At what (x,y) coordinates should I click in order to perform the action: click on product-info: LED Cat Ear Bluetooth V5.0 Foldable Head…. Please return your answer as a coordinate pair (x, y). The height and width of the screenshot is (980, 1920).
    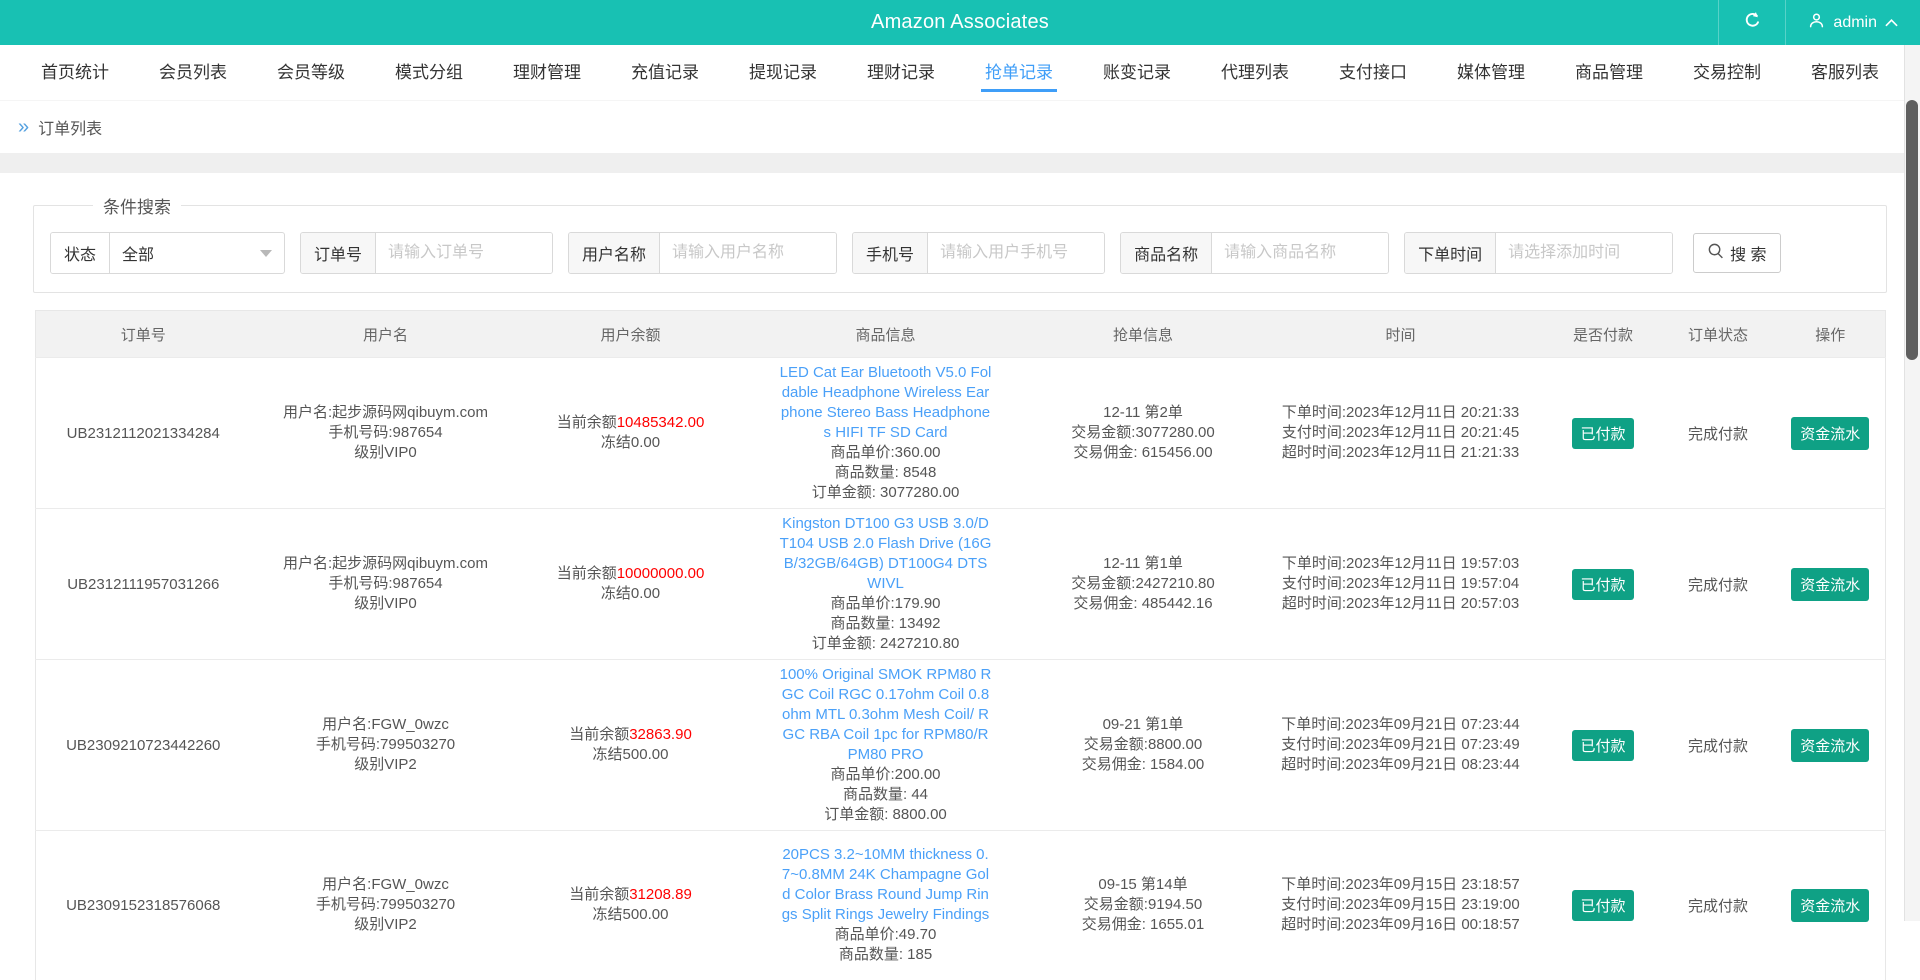
    Looking at the image, I should click on (885, 432).